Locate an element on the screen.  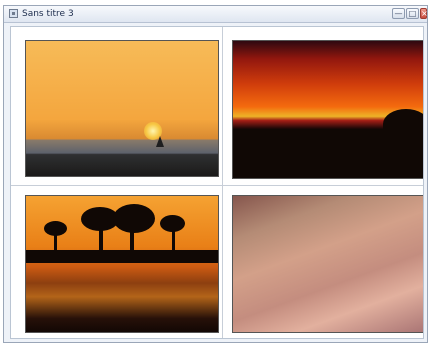
vertical-divider is located at coordinates (222, 182).